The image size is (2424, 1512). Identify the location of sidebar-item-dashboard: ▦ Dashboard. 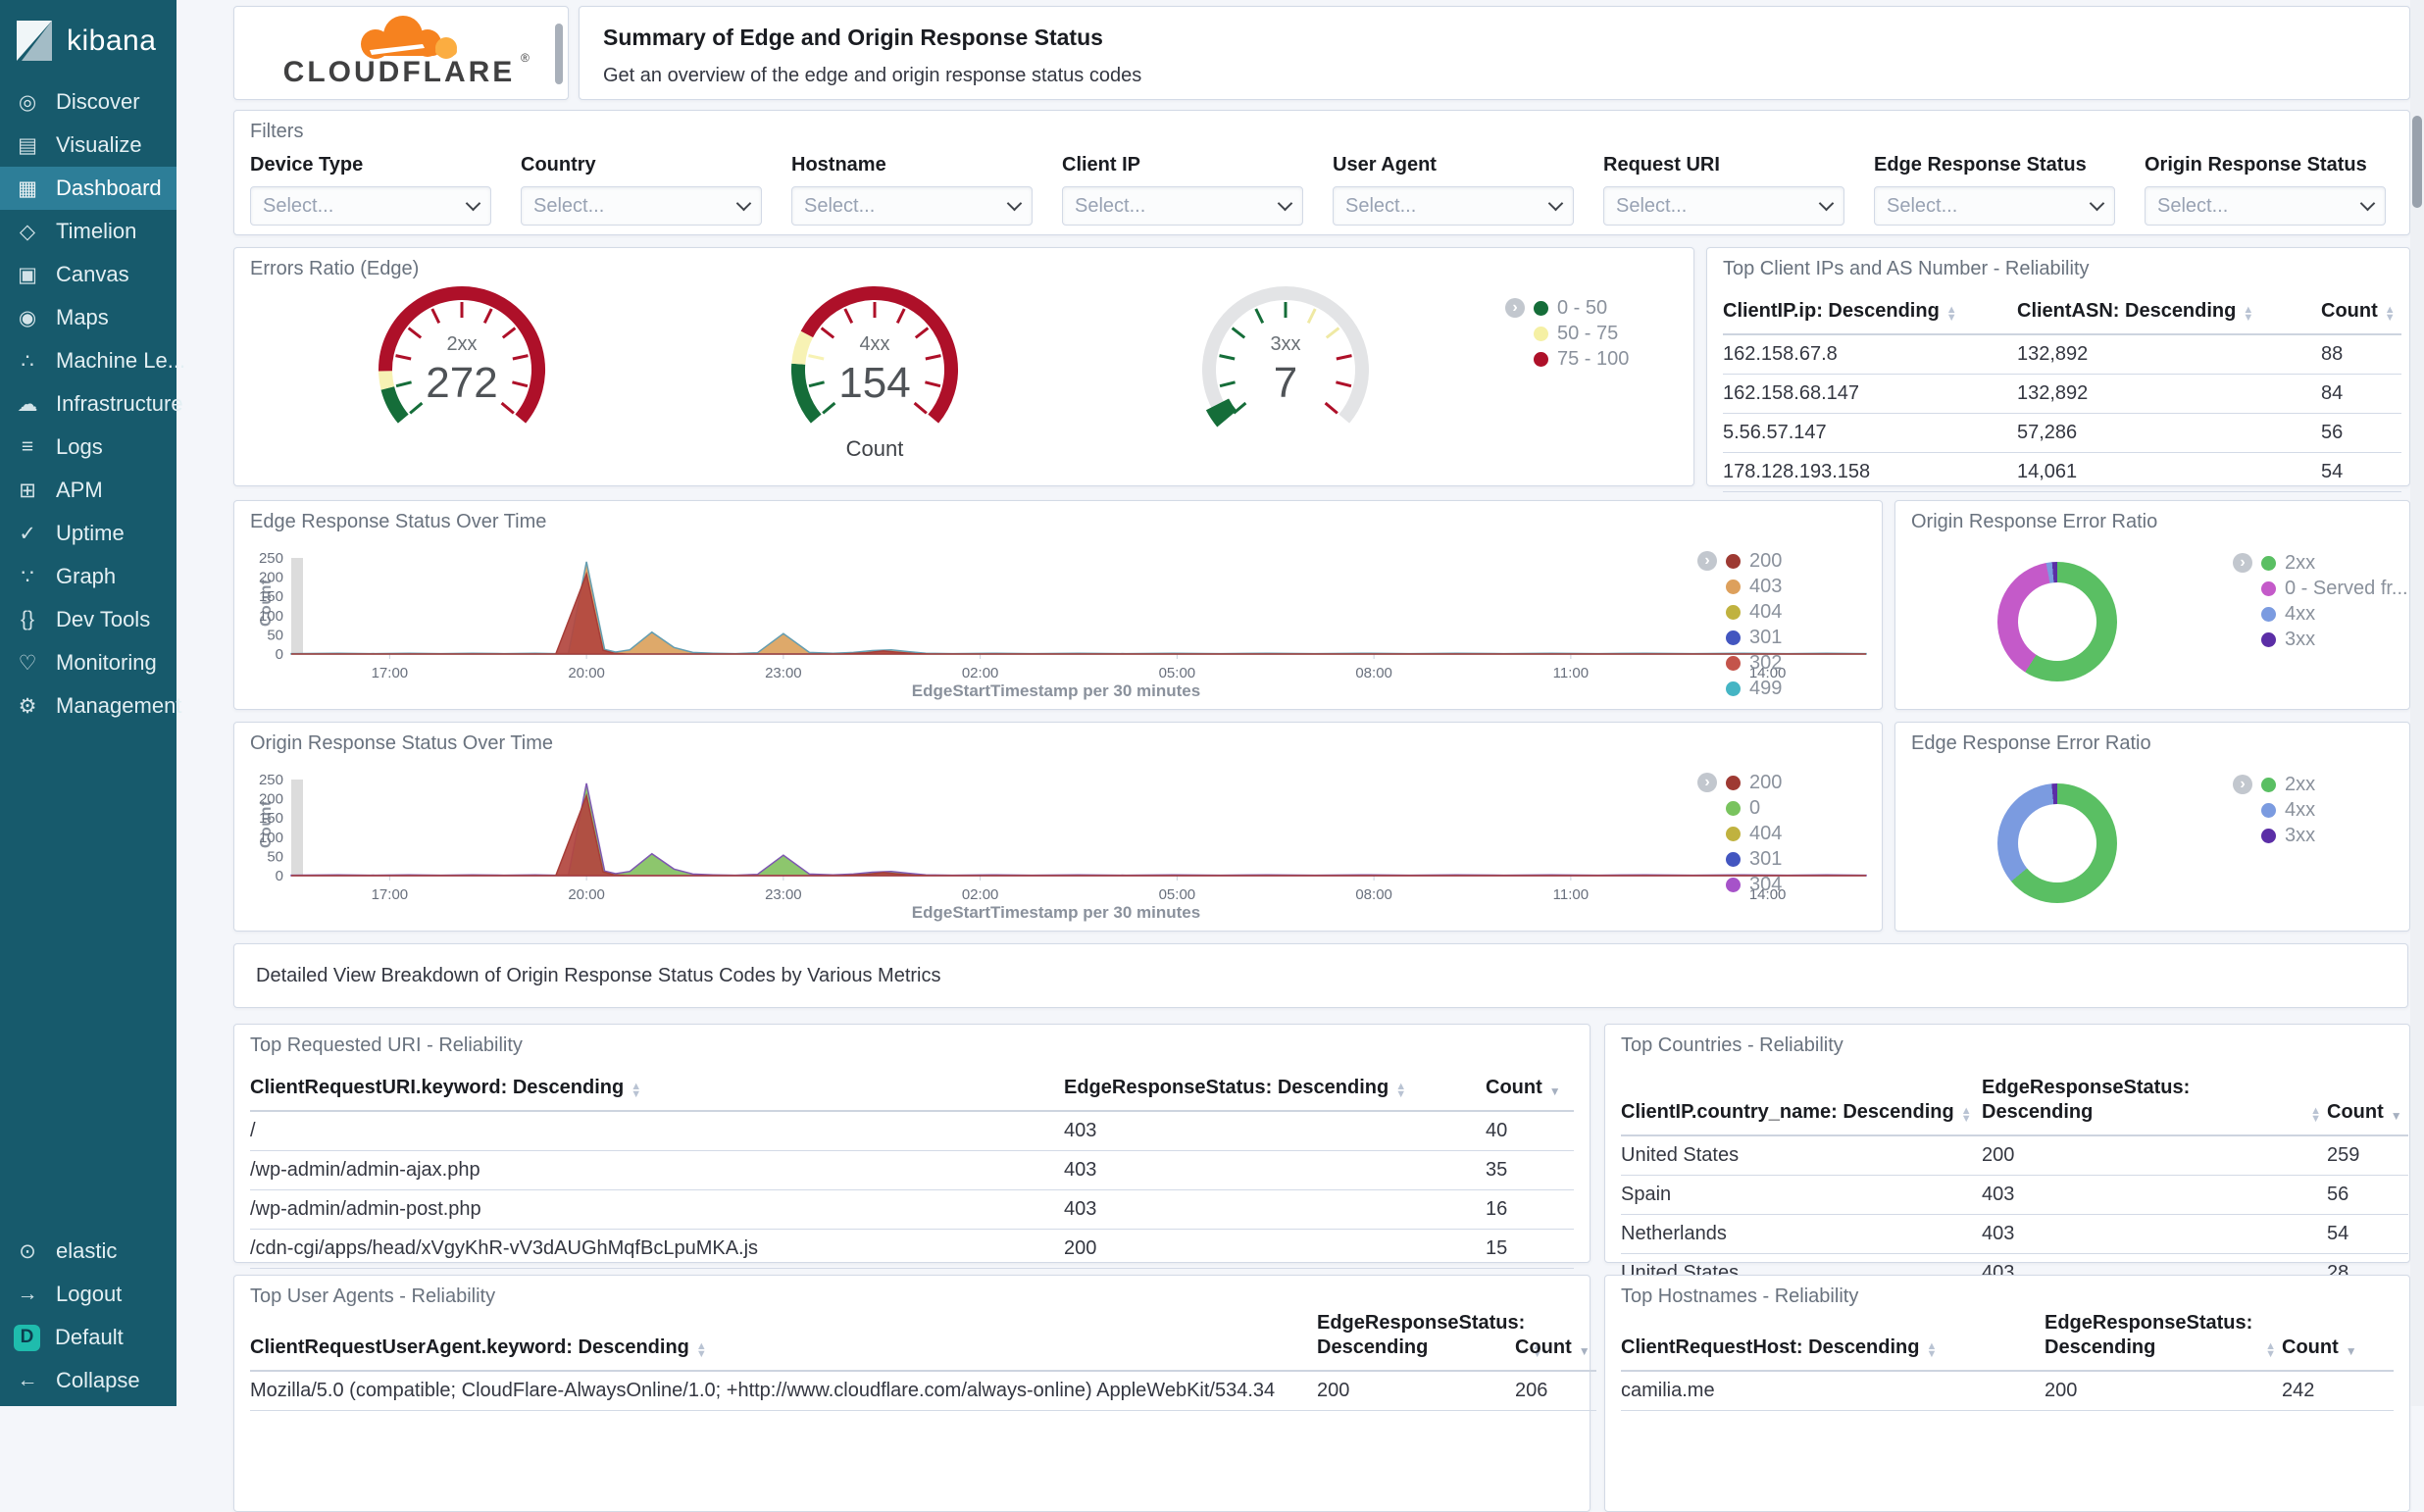
(88, 188).